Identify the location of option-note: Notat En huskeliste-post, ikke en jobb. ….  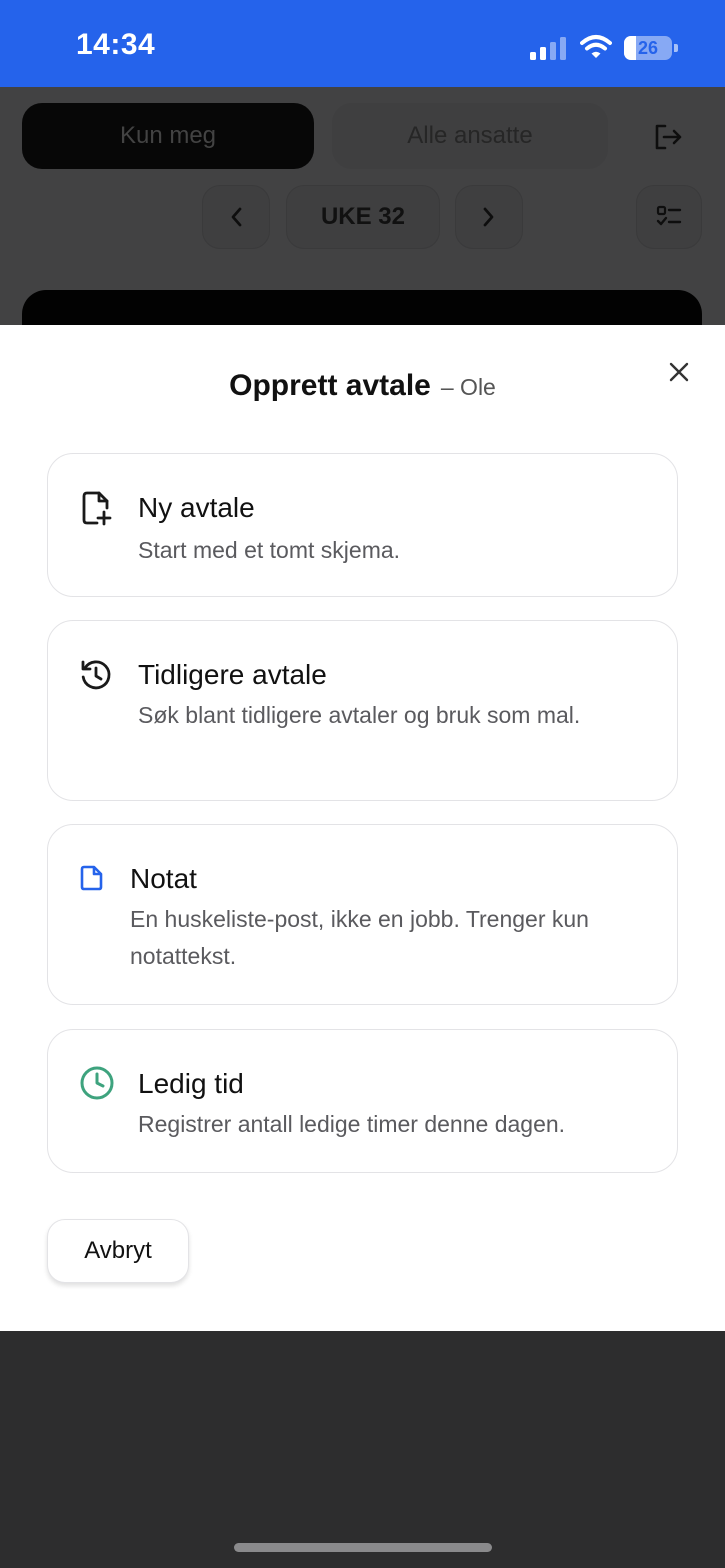
(362, 914).